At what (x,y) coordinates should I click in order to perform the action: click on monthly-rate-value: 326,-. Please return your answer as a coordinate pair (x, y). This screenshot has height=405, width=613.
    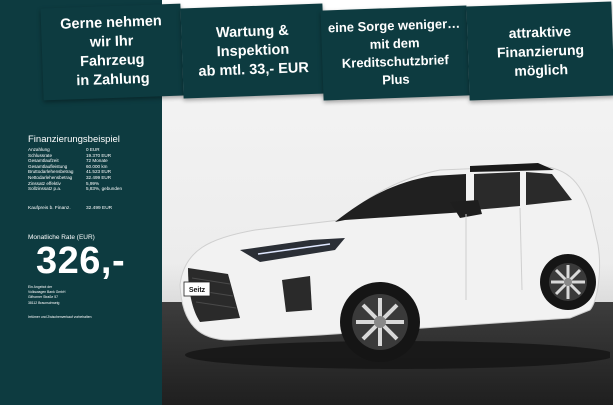
    Looking at the image, I should click on (81, 261).